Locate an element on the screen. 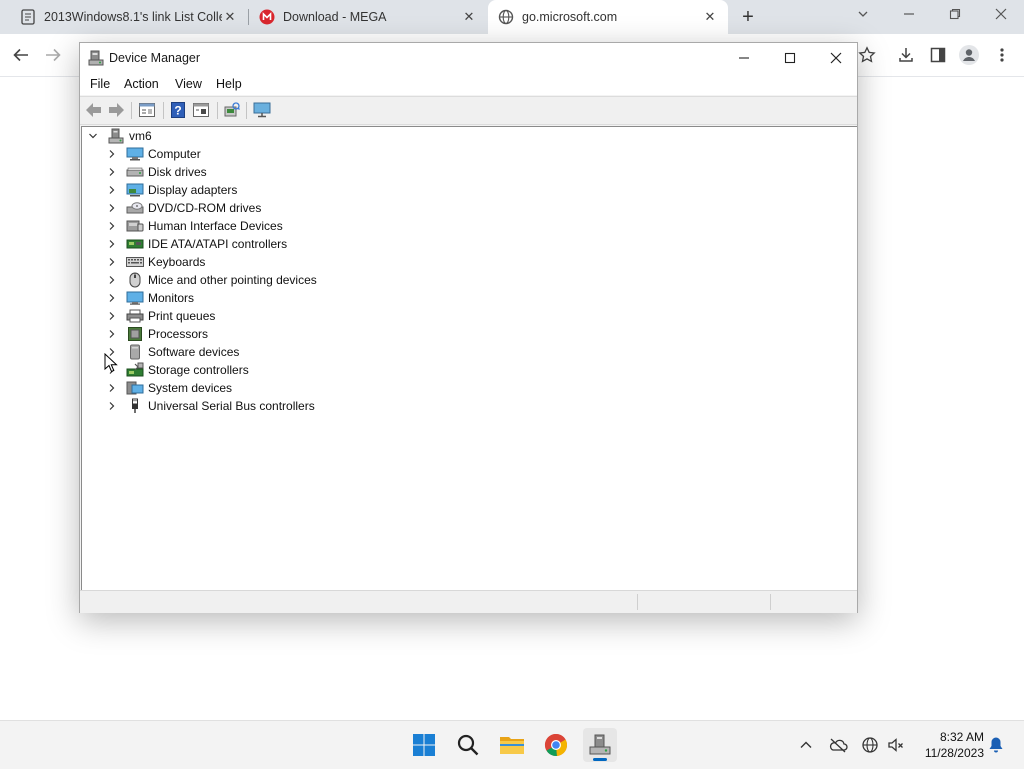 The image size is (1024, 769). tree-category-human-interface-devices: Human Interface Devices is located at coordinates (195, 226).